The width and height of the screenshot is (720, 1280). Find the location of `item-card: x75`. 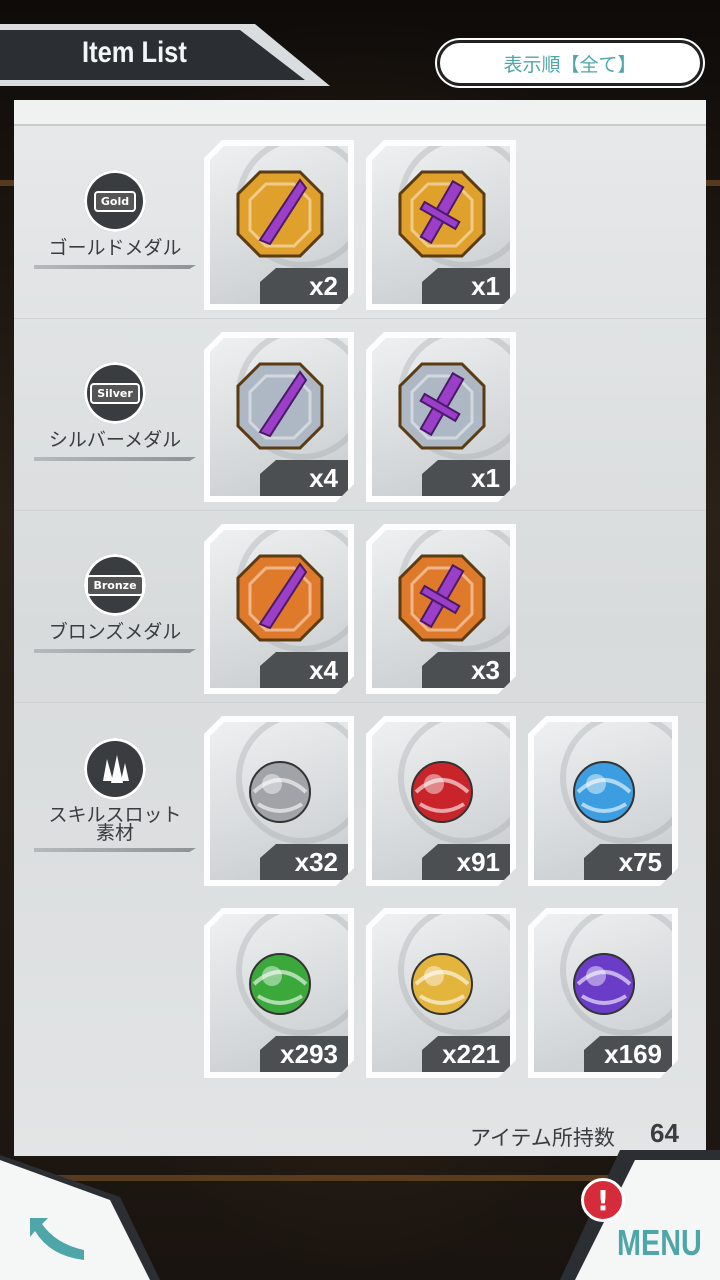

item-card: x75 is located at coordinates (603, 801).